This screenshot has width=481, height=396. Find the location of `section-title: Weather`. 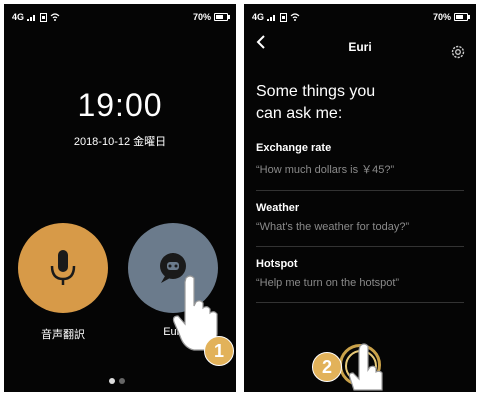

section-title: Weather is located at coordinates (278, 208).